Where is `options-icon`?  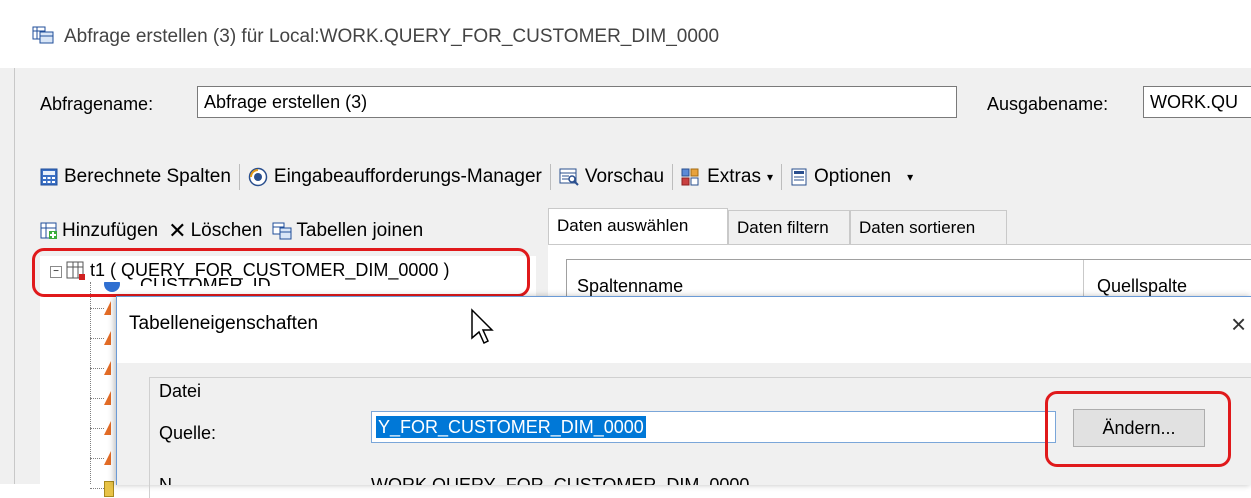
options-icon is located at coordinates (799, 177).